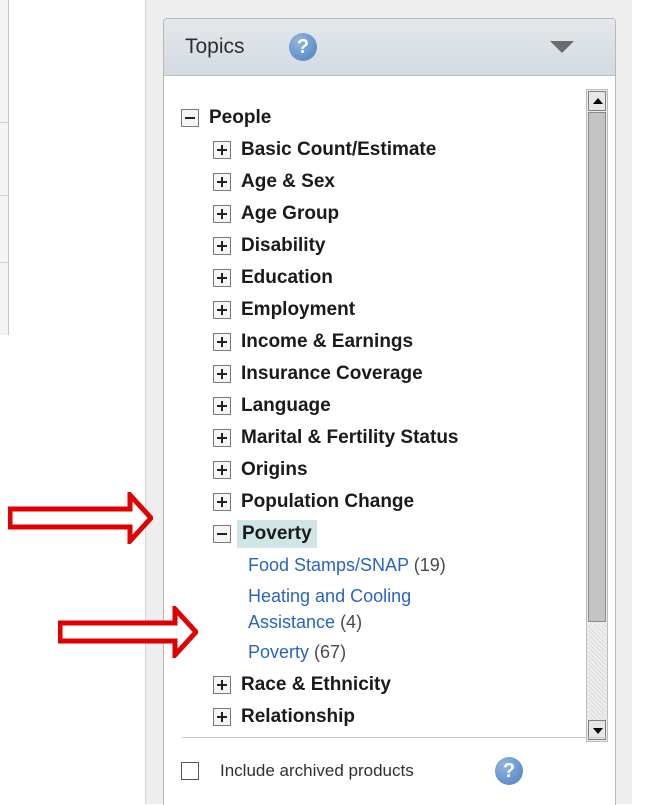  I want to click on scroll-up-icon, so click(598, 101).